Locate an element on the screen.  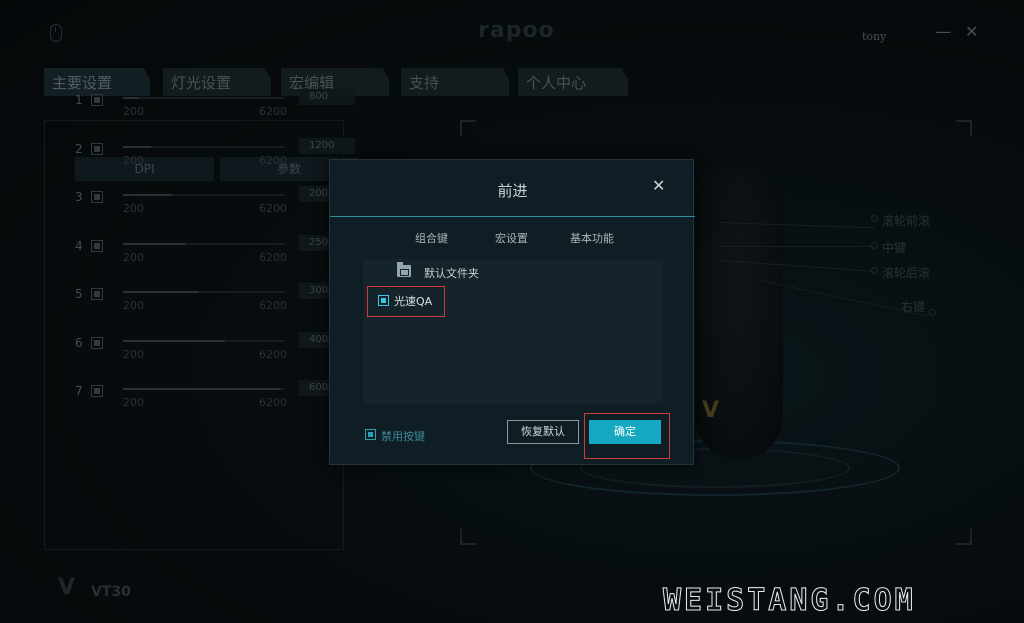
default-folder: 默认文件夹 is located at coordinates (451, 273).